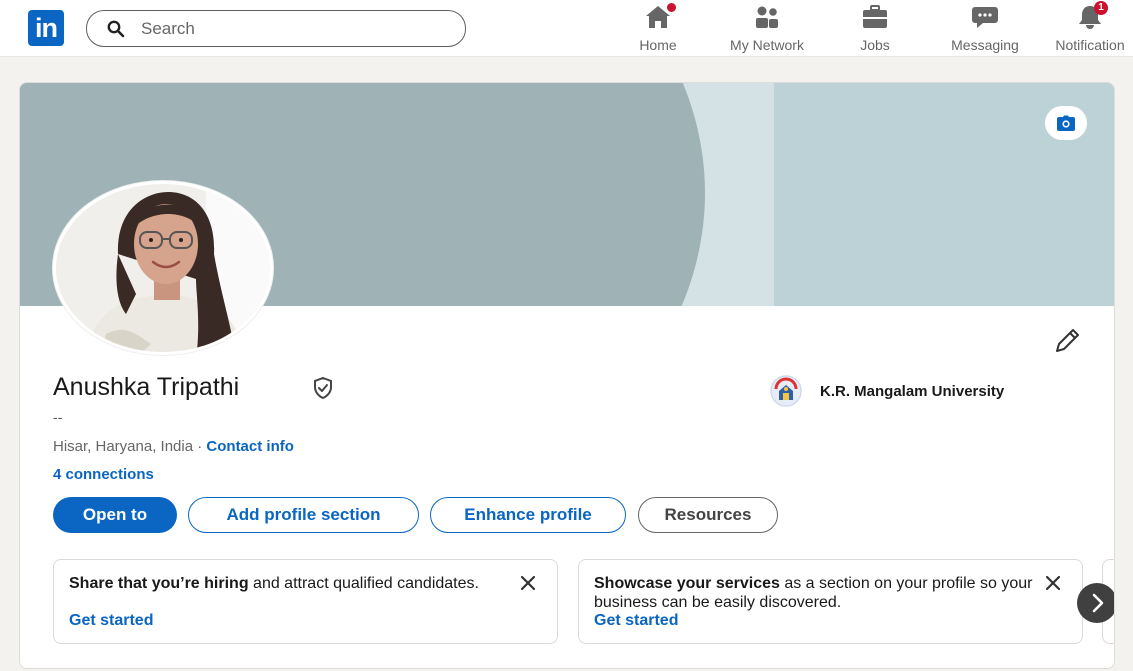 The image size is (1133, 671). Describe the element at coordinates (566, 28) in the screenshot. I see `top-nav: in Home My Network` at that location.